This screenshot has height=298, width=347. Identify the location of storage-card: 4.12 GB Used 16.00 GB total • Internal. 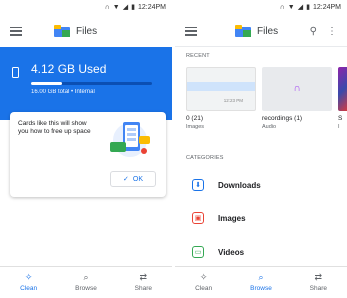
(86, 83).